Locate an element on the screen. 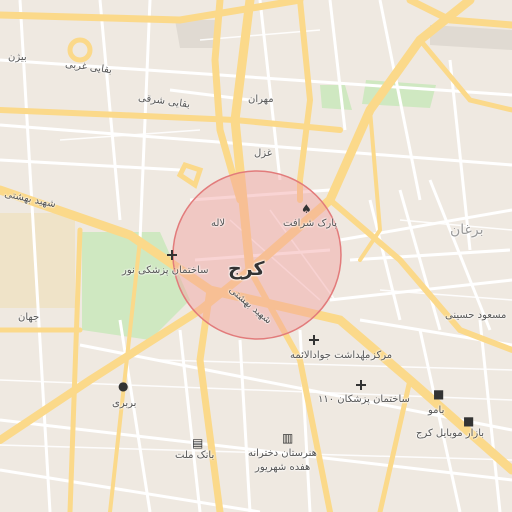 Image resolution: width=512 pixels, height=512 pixels. label-markaz-behdasht: مرکز بهداشت جوادالائمه is located at coordinates (341, 355).